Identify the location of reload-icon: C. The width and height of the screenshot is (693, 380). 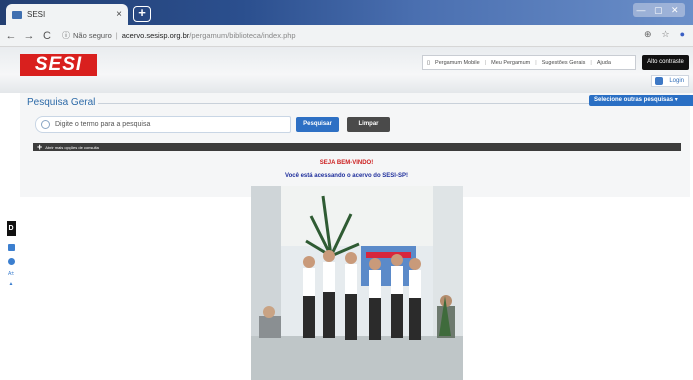
(47, 36).